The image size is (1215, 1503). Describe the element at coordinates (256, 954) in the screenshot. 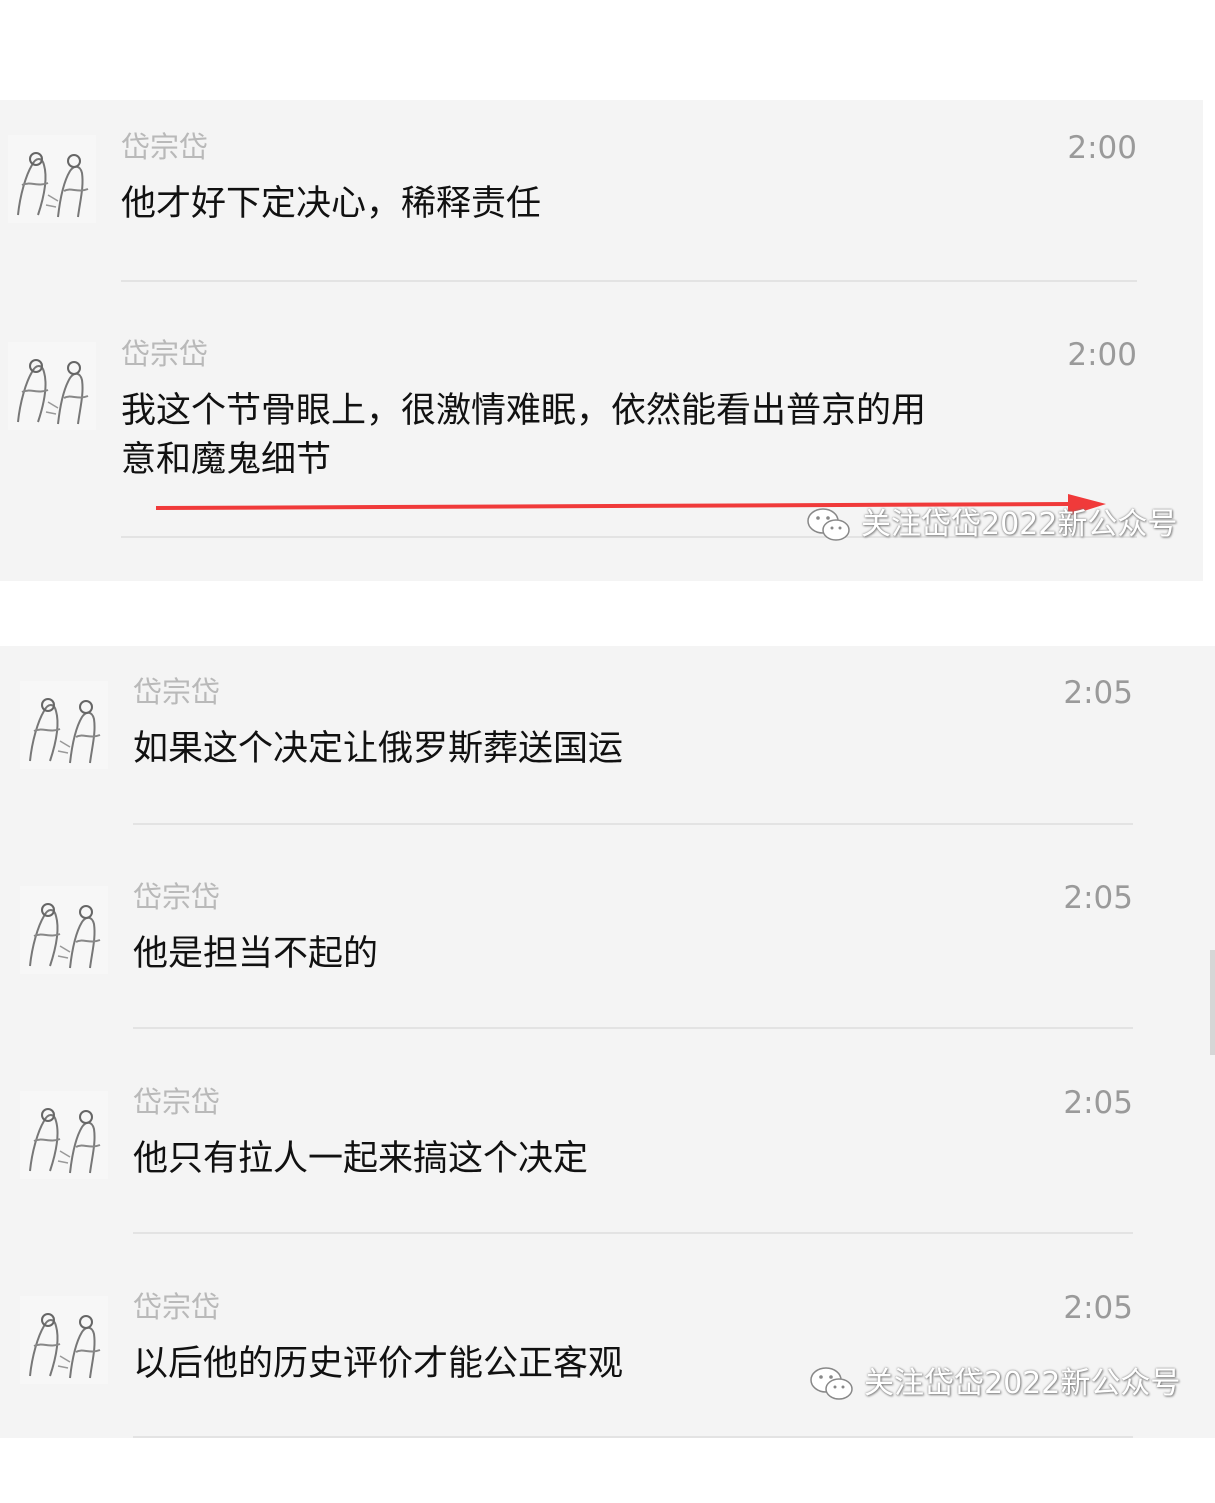

I see `message-text: 他是担当不起的` at that location.